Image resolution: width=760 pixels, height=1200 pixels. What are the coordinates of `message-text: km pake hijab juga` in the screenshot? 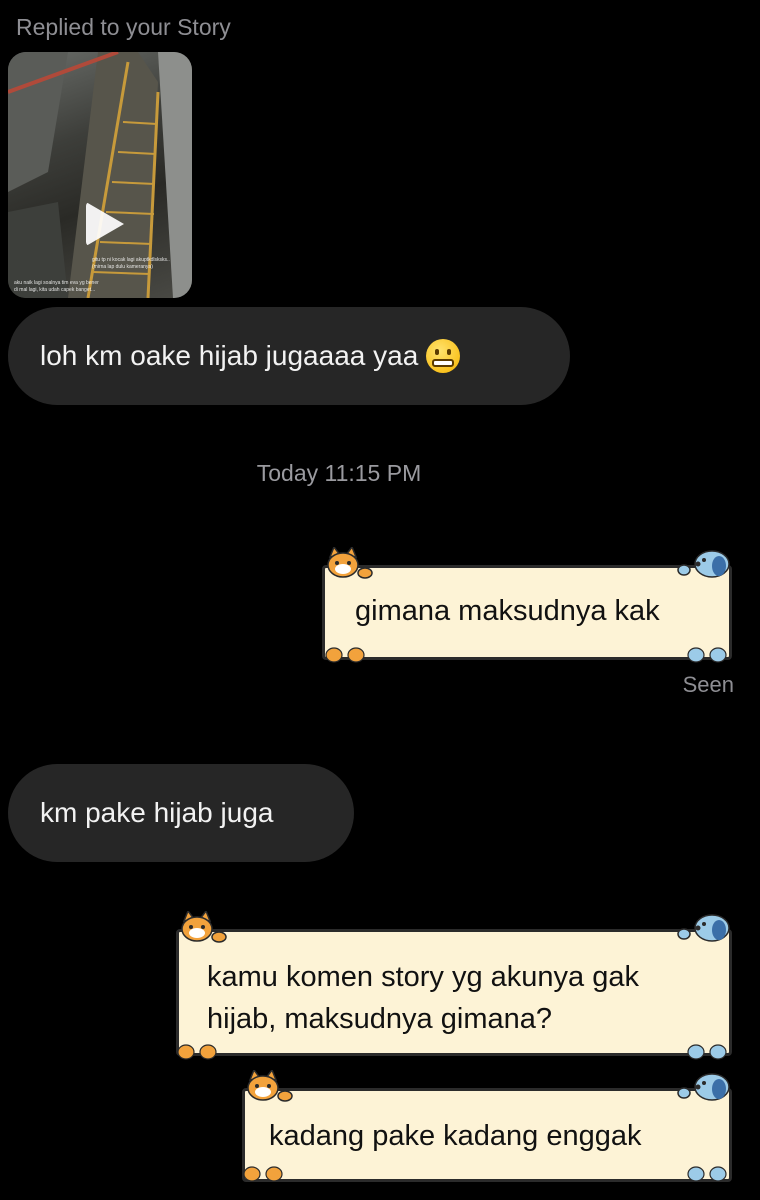 It's located at (157, 812).